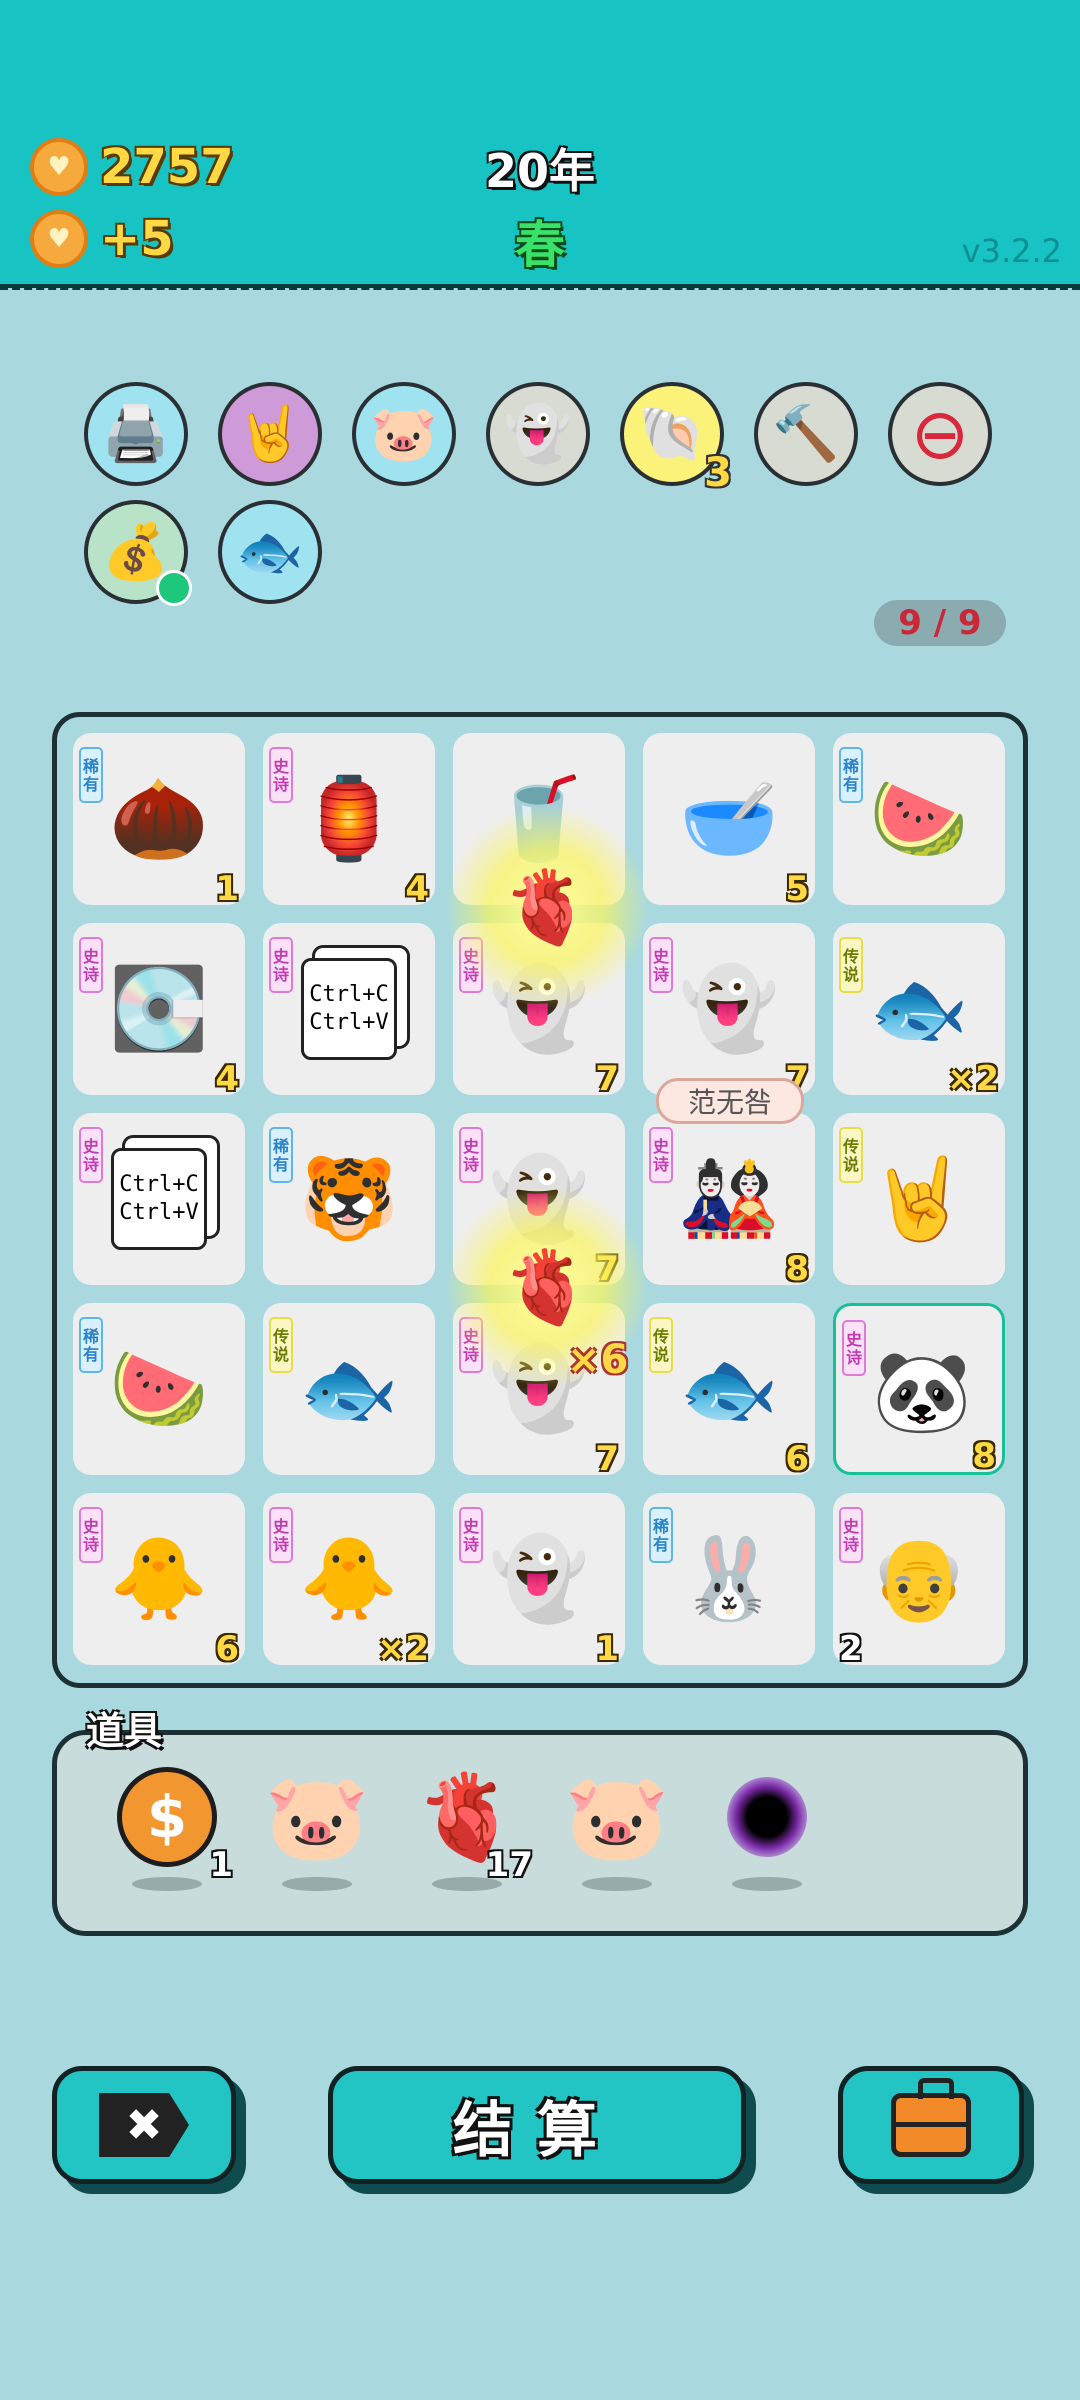 The width and height of the screenshot is (1080, 2400). I want to click on ghost-tongue-icon: 👻, so click(538, 433).